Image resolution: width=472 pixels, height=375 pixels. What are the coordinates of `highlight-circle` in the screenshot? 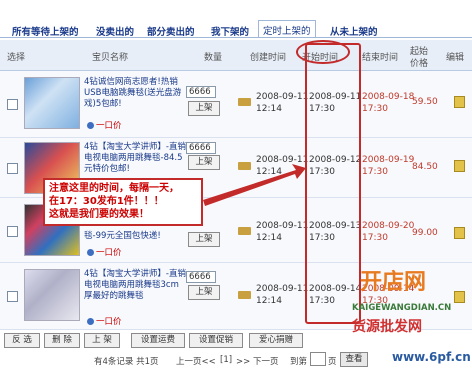 It's located at (323, 52).